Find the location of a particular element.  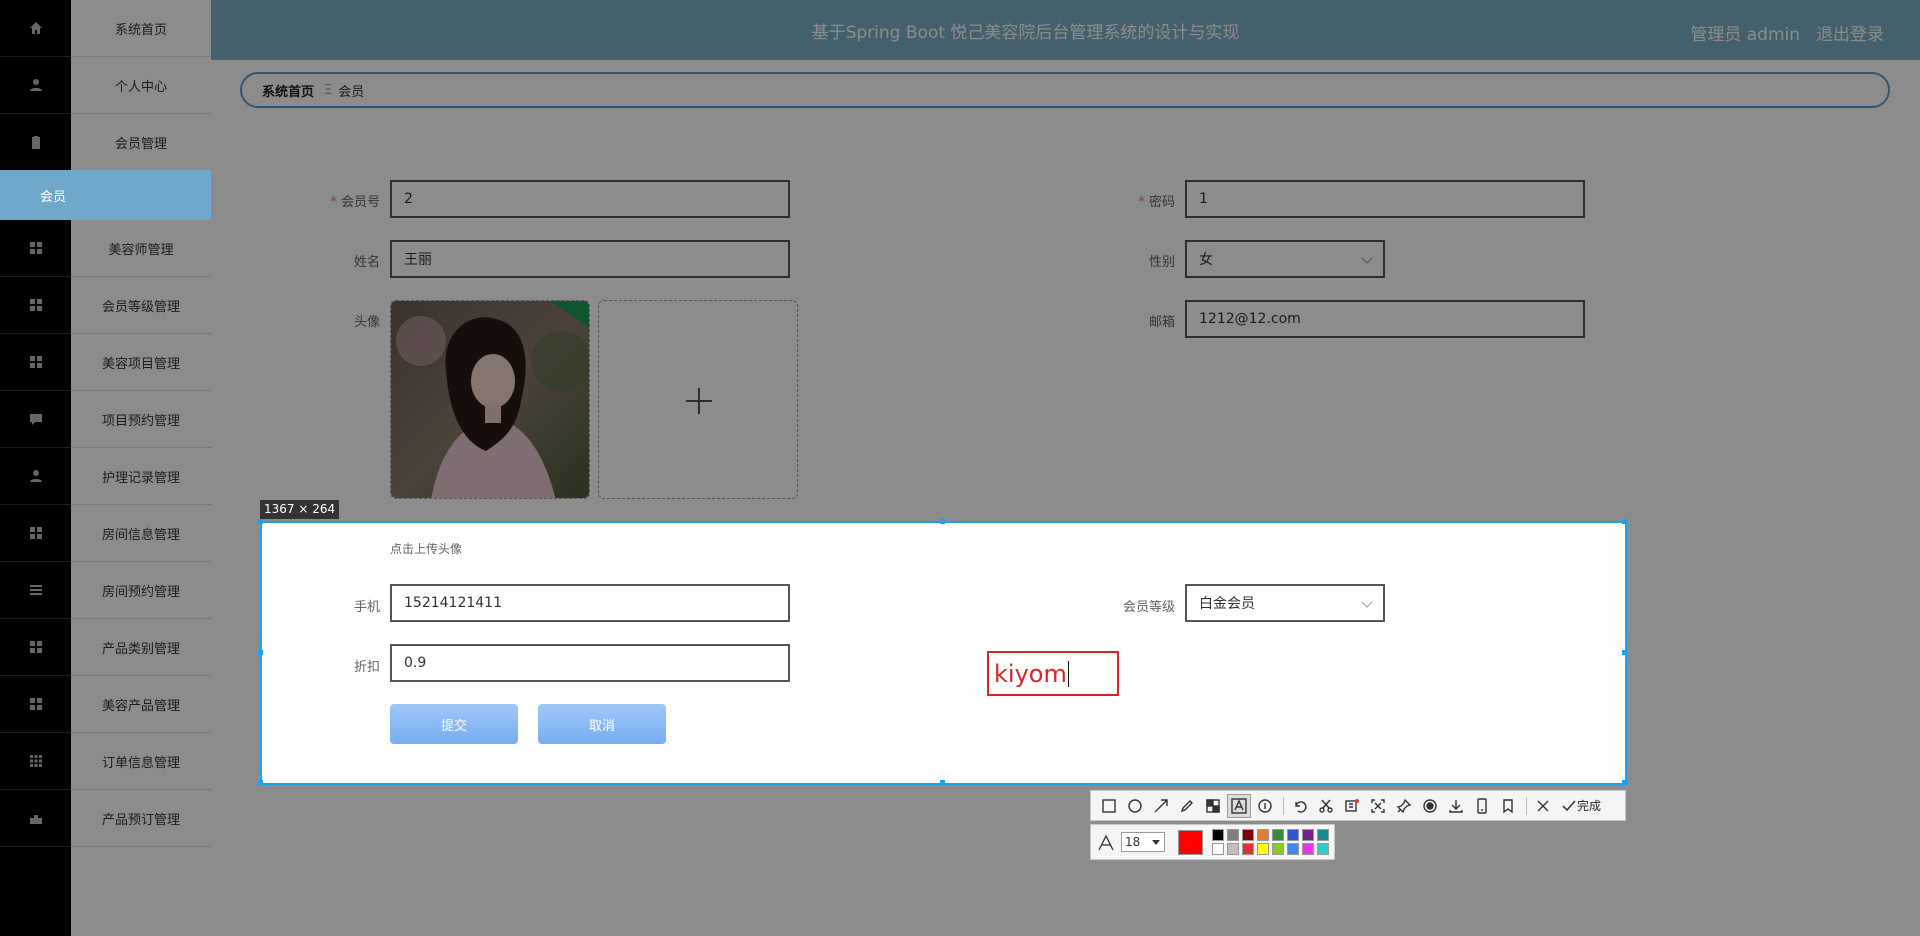

dropdown-arrow-icon is located at coordinates (1156, 842).